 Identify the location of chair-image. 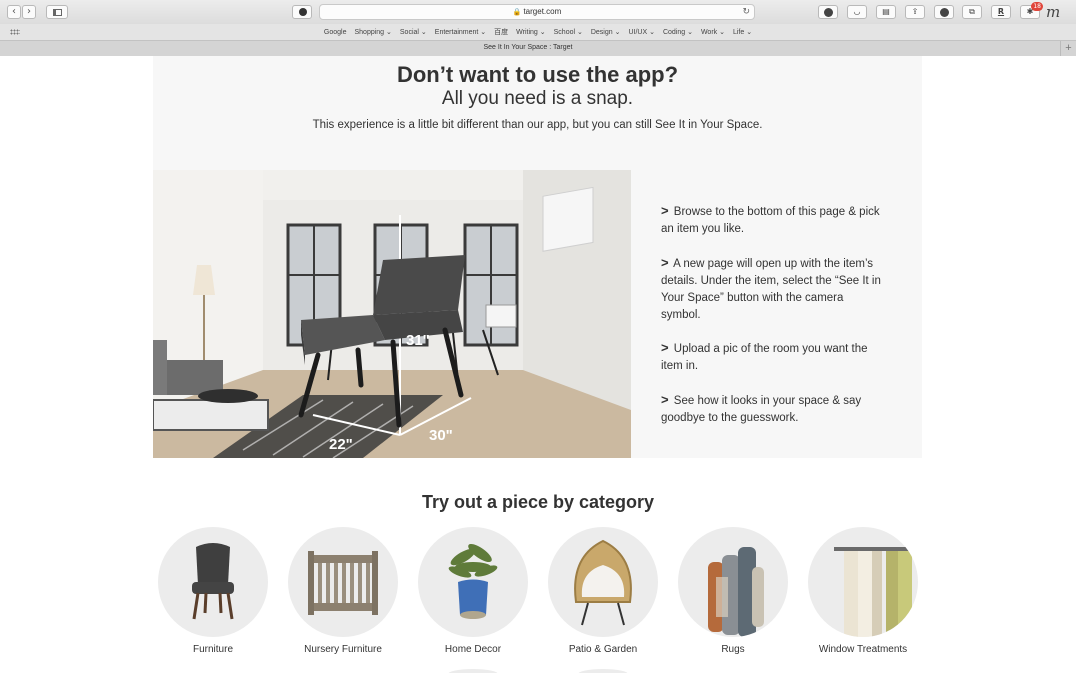
(213, 582).